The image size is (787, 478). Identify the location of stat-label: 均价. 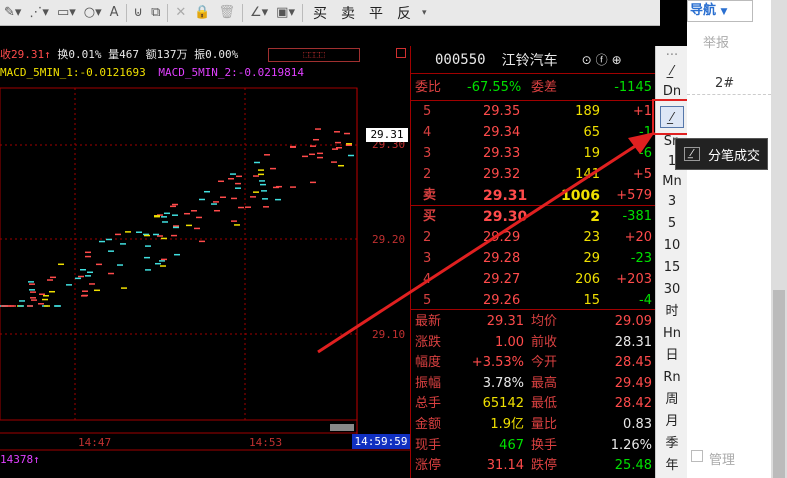
(544, 321).